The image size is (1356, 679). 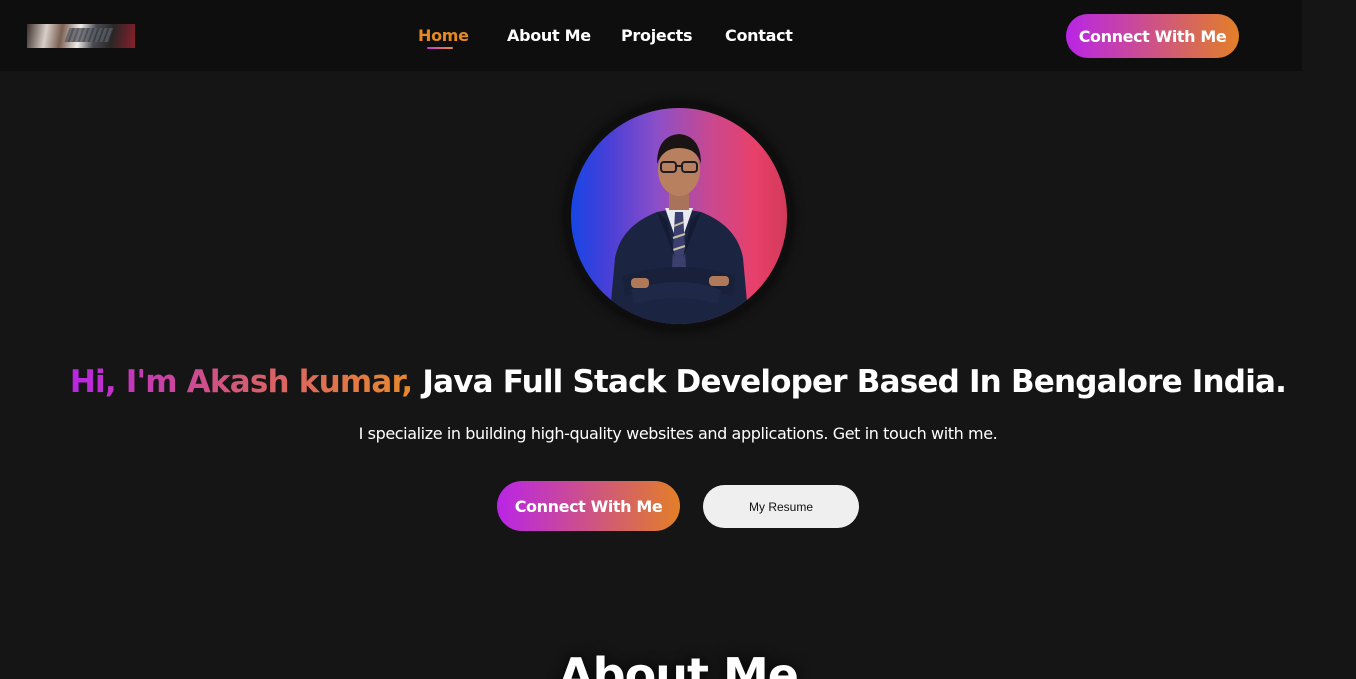 What do you see at coordinates (588, 506) in the screenshot?
I see `connect-with-me-hero-button: Connect With Me` at bounding box center [588, 506].